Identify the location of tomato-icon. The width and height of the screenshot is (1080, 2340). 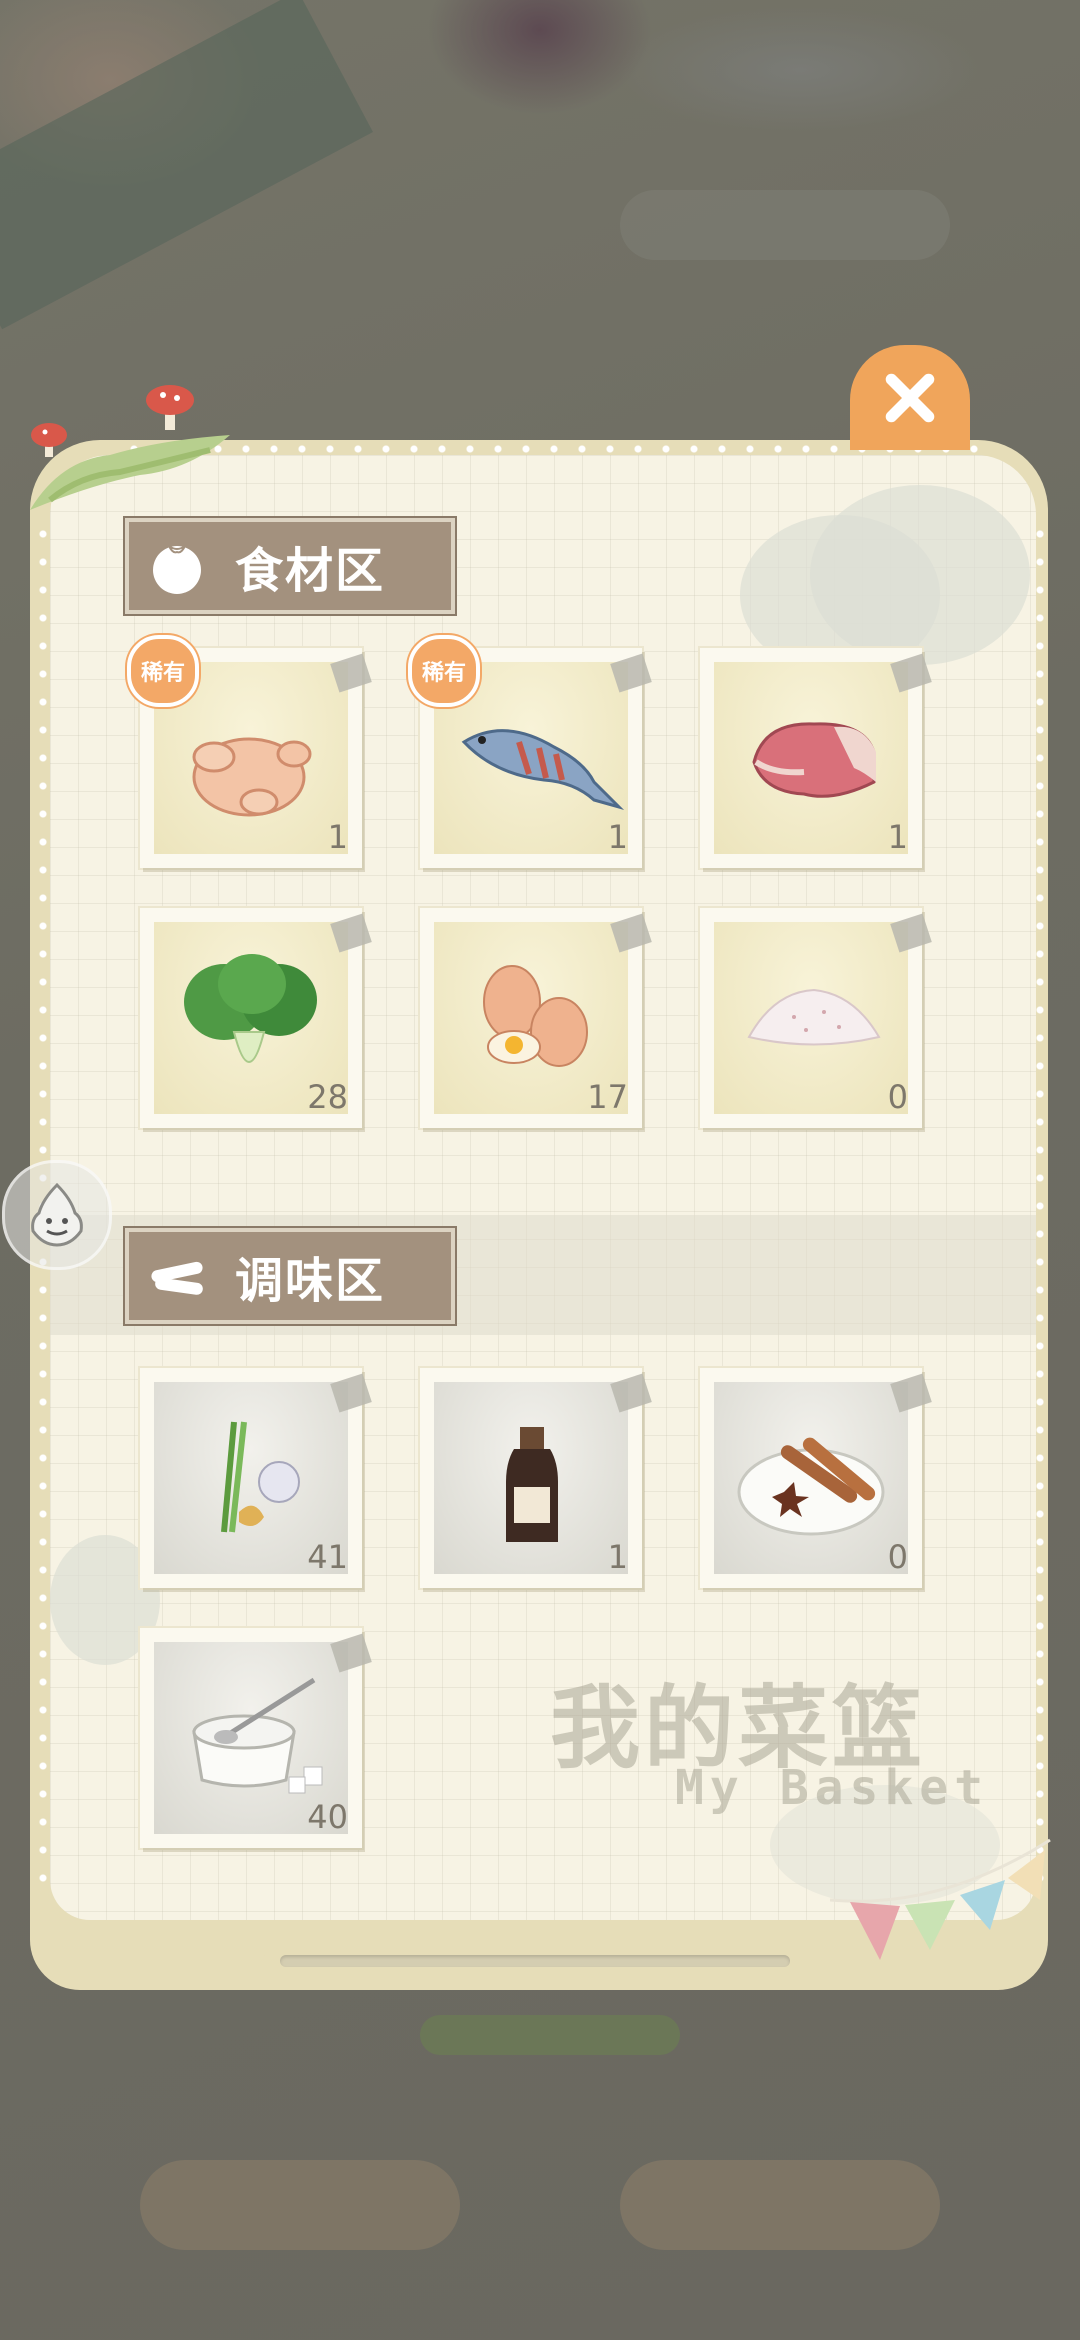
(177, 569).